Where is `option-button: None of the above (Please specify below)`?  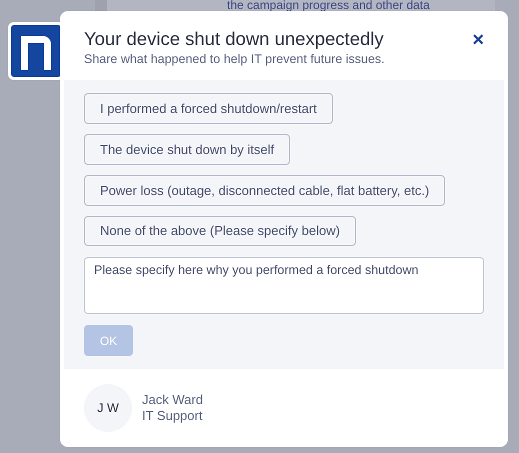 option-button: None of the above (Please specify below) is located at coordinates (220, 231).